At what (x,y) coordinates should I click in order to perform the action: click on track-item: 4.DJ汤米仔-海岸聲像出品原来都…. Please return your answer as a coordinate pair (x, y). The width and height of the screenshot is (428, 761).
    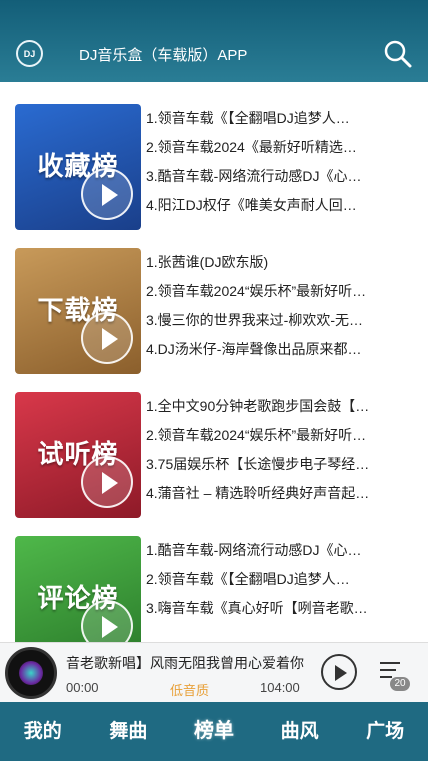
    Looking at the image, I should click on (279, 349).